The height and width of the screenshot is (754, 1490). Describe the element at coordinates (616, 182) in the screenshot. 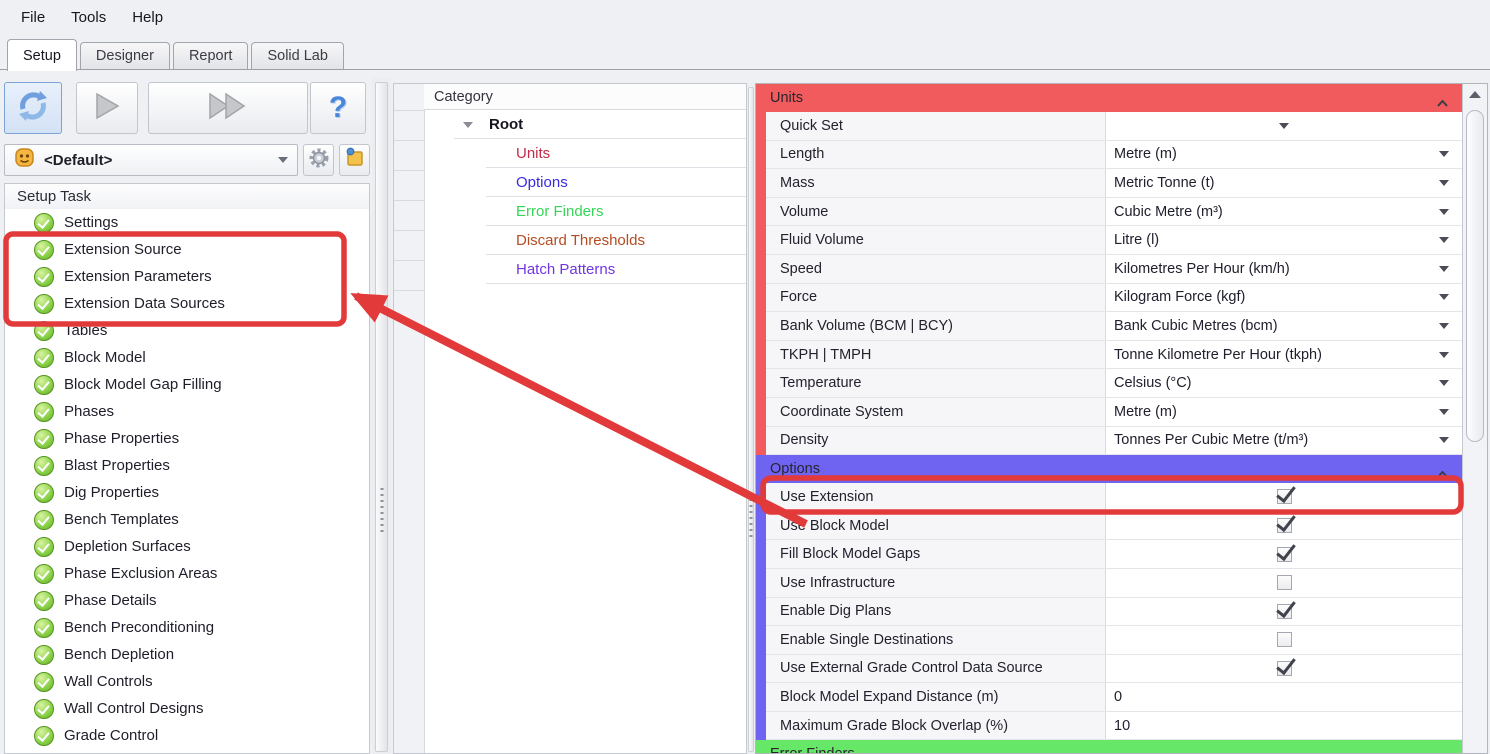

I see `tree-node-options: Options` at that location.